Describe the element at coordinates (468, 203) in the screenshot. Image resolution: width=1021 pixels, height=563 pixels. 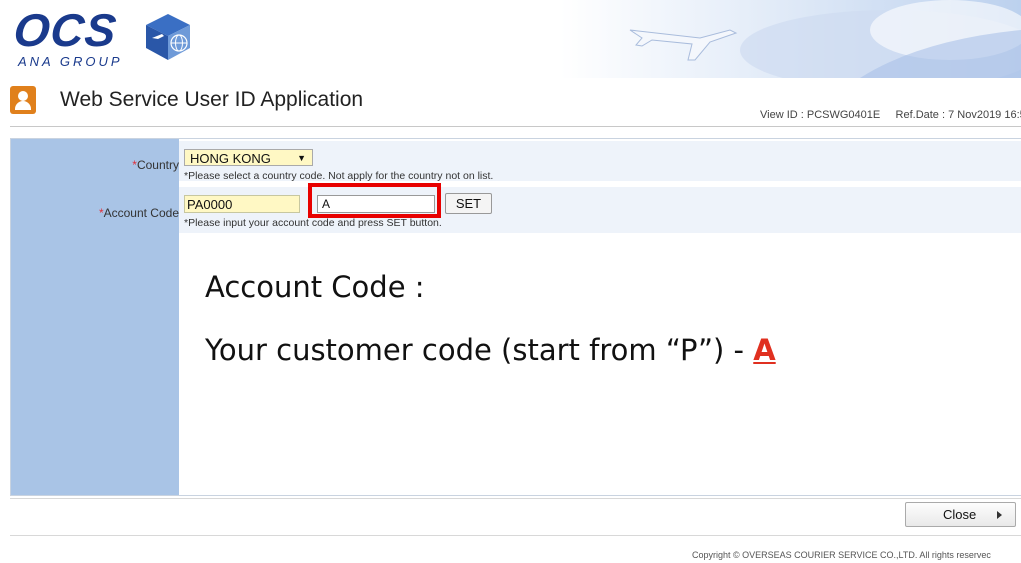
I see `set-button: SET` at that location.